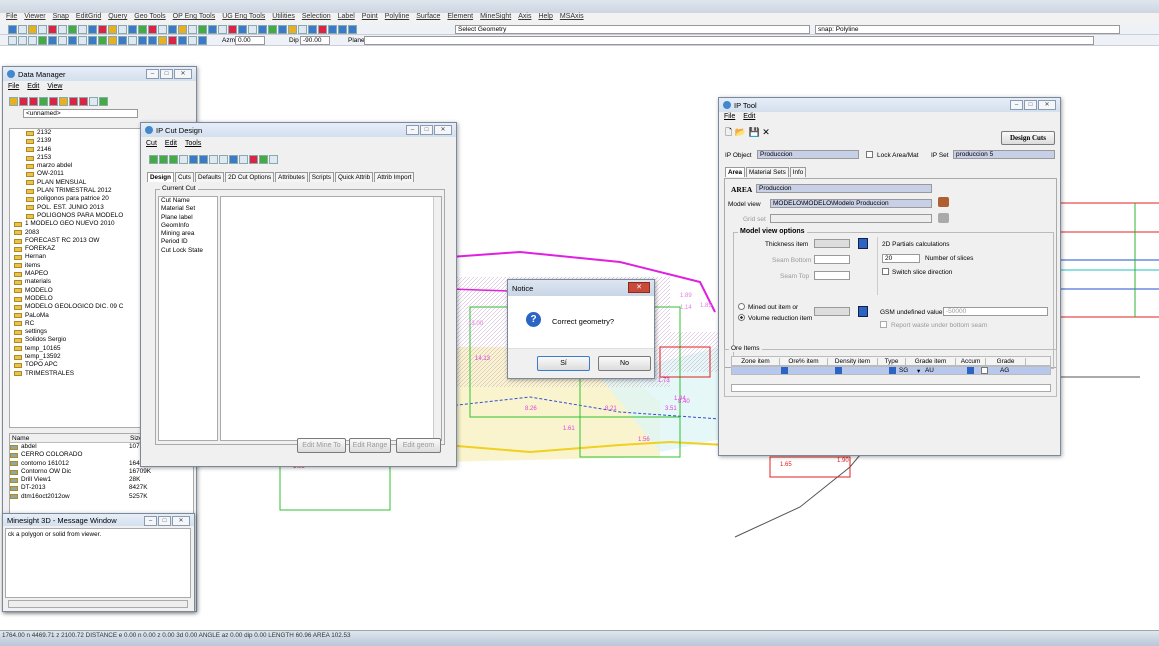  What do you see at coordinates (970, 370) in the screenshot?
I see `grade-item-picker-icon` at bounding box center [970, 370].